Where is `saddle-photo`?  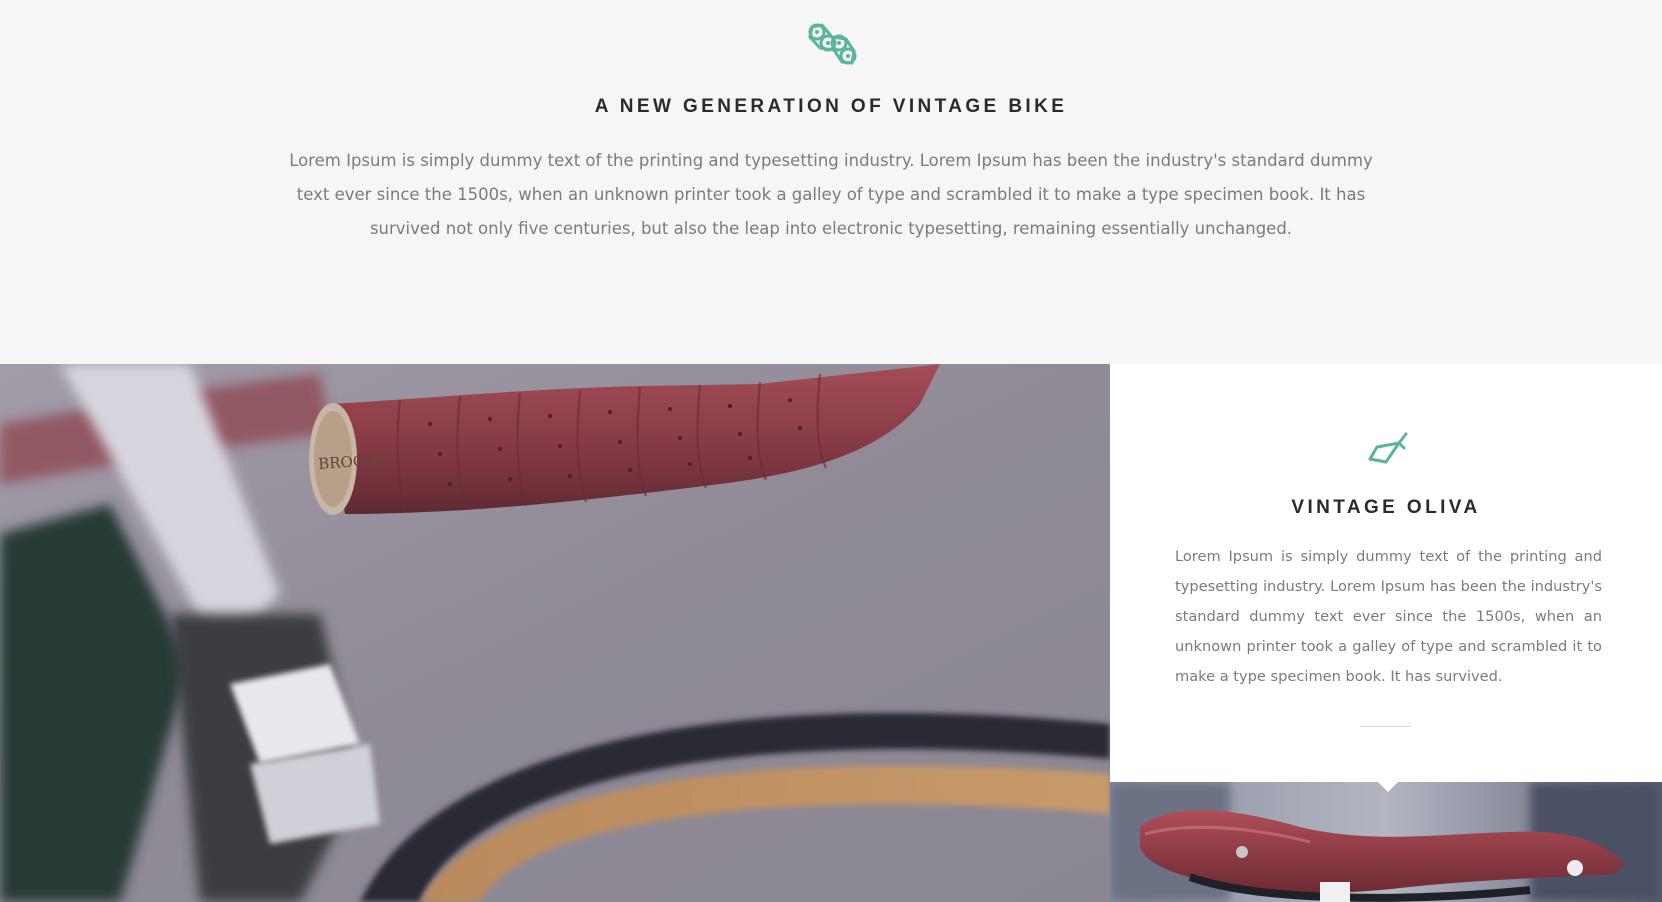 saddle-photo is located at coordinates (1386, 842).